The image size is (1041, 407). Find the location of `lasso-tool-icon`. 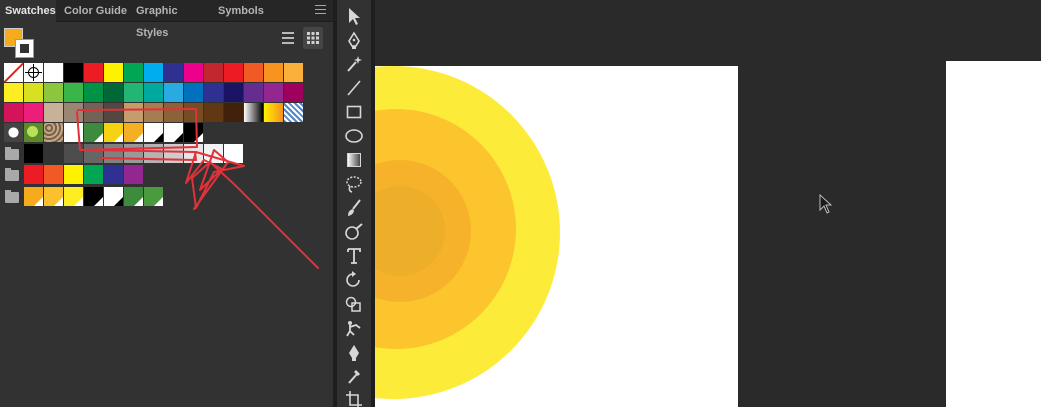

lasso-tool-icon is located at coordinates (354, 185).